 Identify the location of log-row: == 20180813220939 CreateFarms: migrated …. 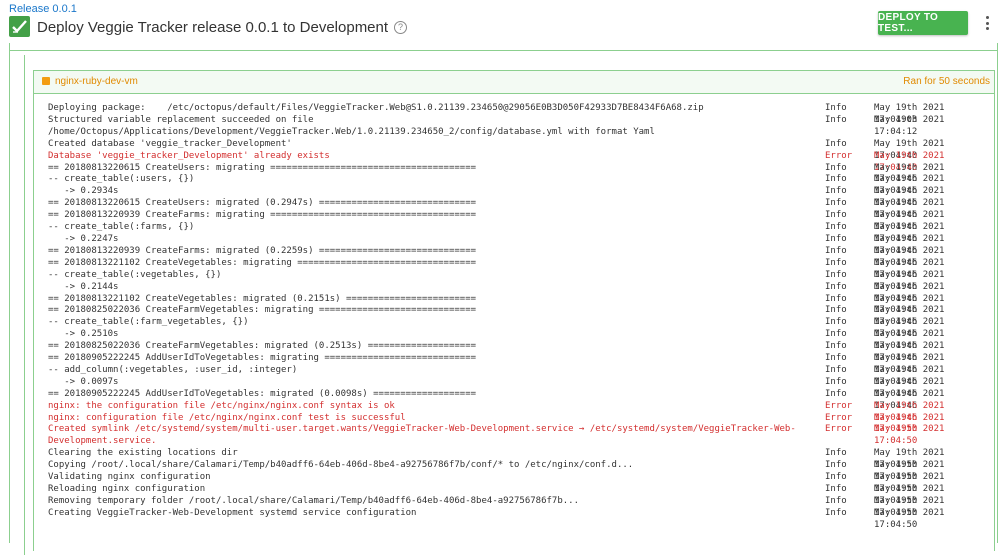
(518, 256).